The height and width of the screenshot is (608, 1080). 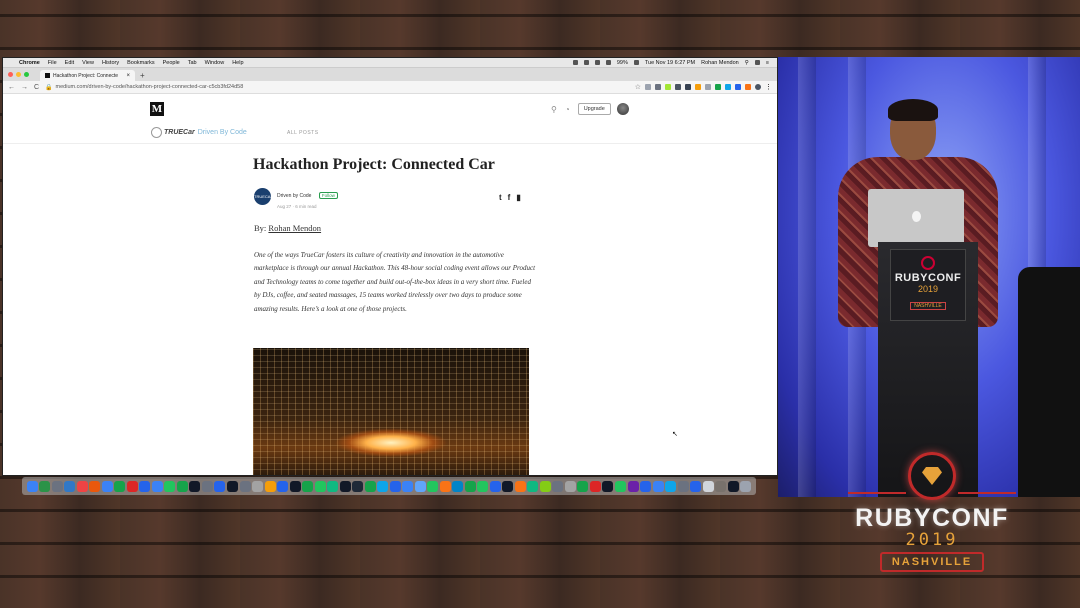 What do you see at coordinates (128, 76) in the screenshot?
I see `close-tab-icon: ×` at bounding box center [128, 76].